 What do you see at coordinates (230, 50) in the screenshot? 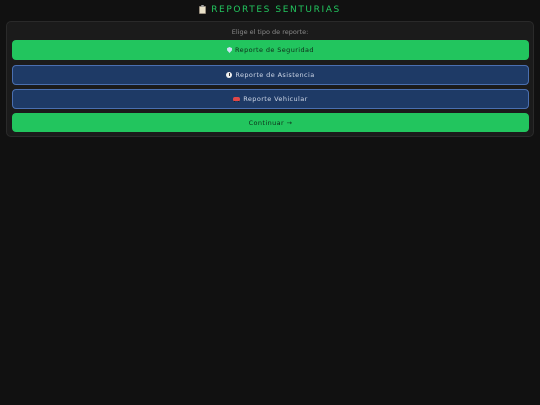
I see `shield-icon` at bounding box center [230, 50].